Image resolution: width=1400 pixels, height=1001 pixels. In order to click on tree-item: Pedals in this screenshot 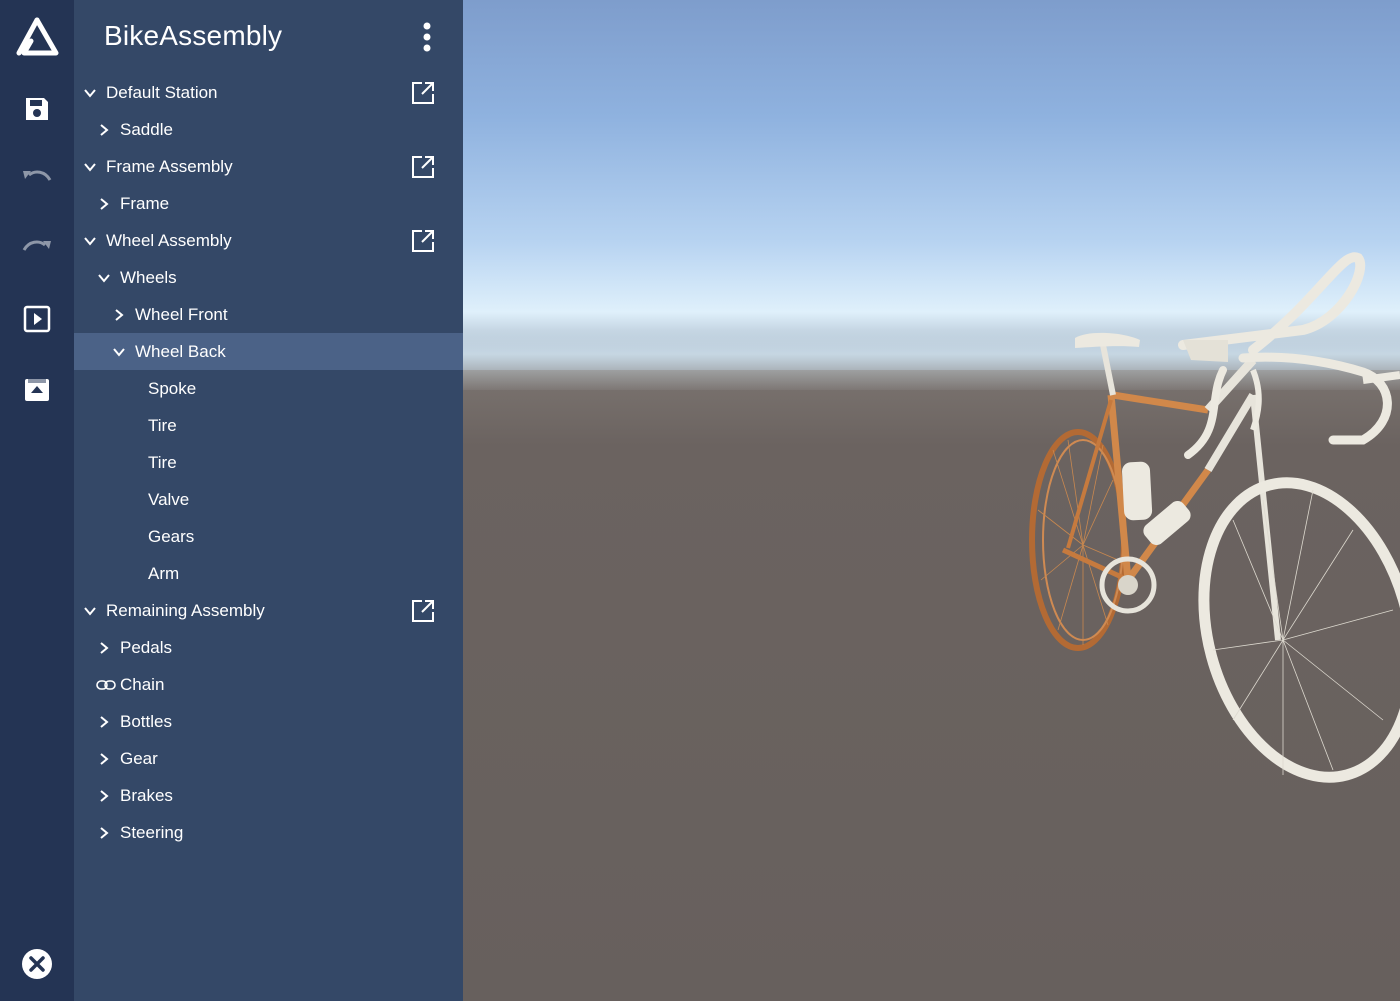, I will do `click(268, 647)`.